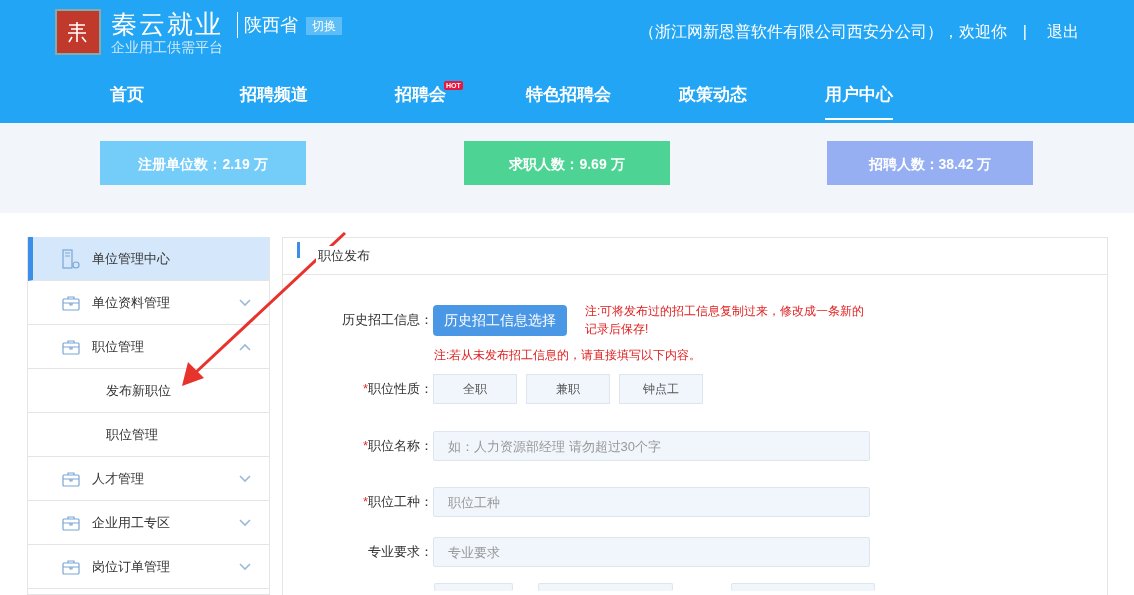  I want to click on sidebar-item: 单位管理中心, so click(148, 259).